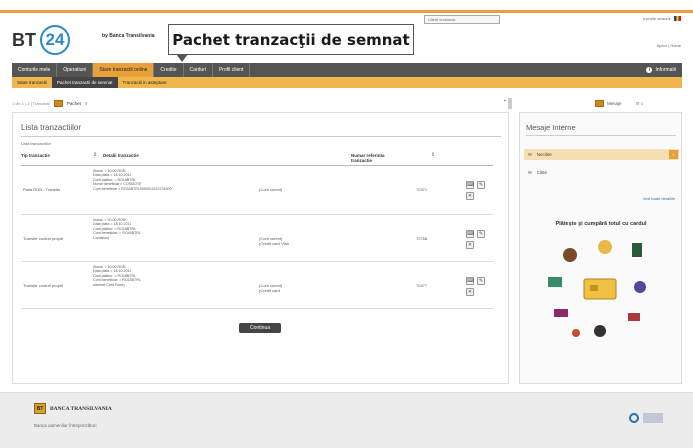  I want to click on read-label: Citite, so click(542, 172).